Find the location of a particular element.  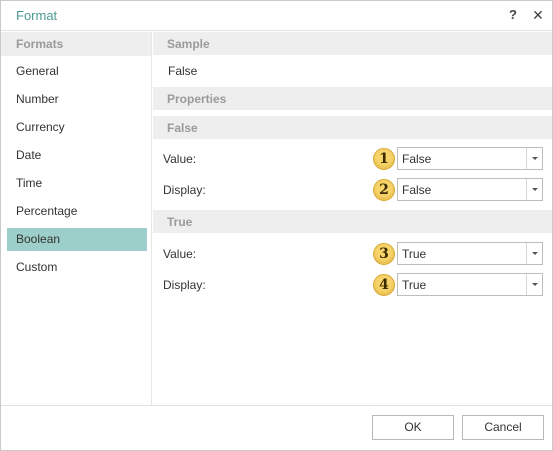

title-bar: Format ? ✕ is located at coordinates (276, 16).